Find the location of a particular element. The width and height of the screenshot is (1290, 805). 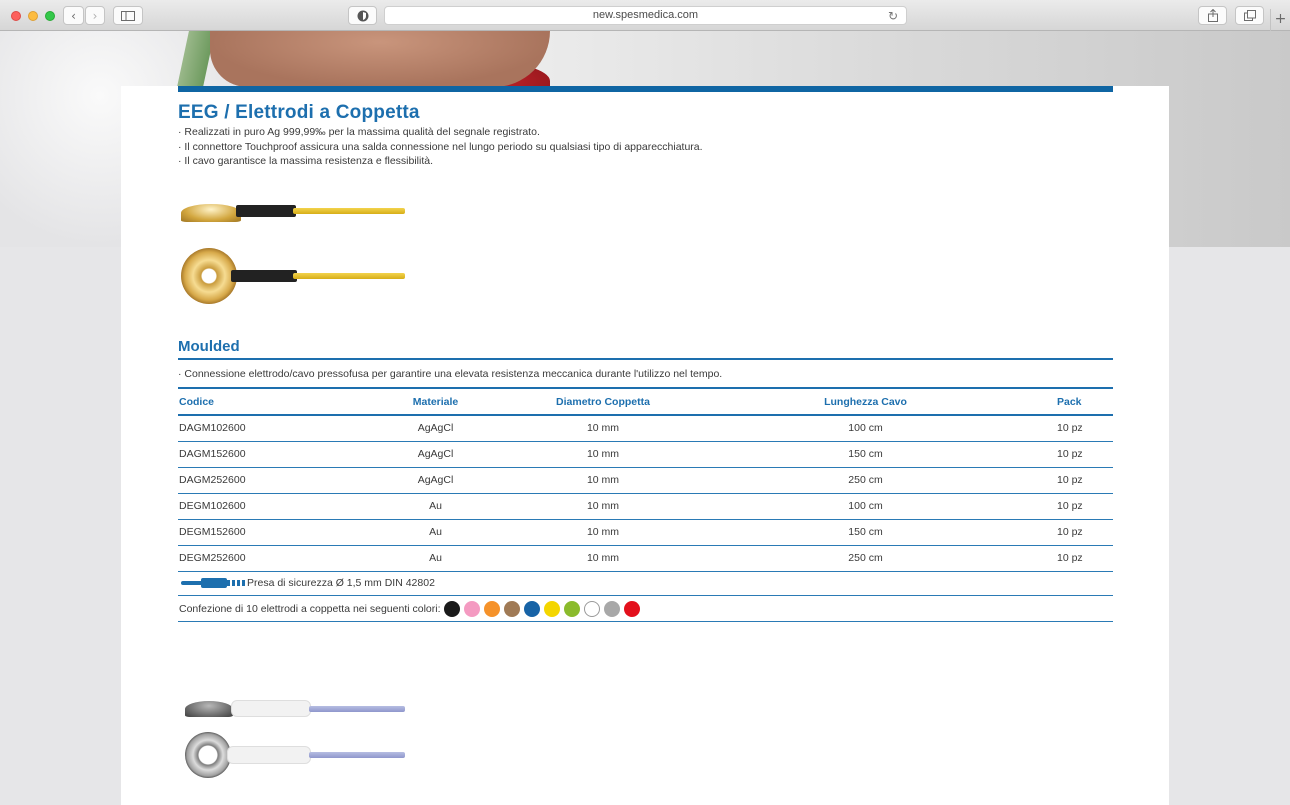

table-row: DAGM152600 AgAgCl 10 mm 150 cm 10 pz is located at coordinates (645, 454).